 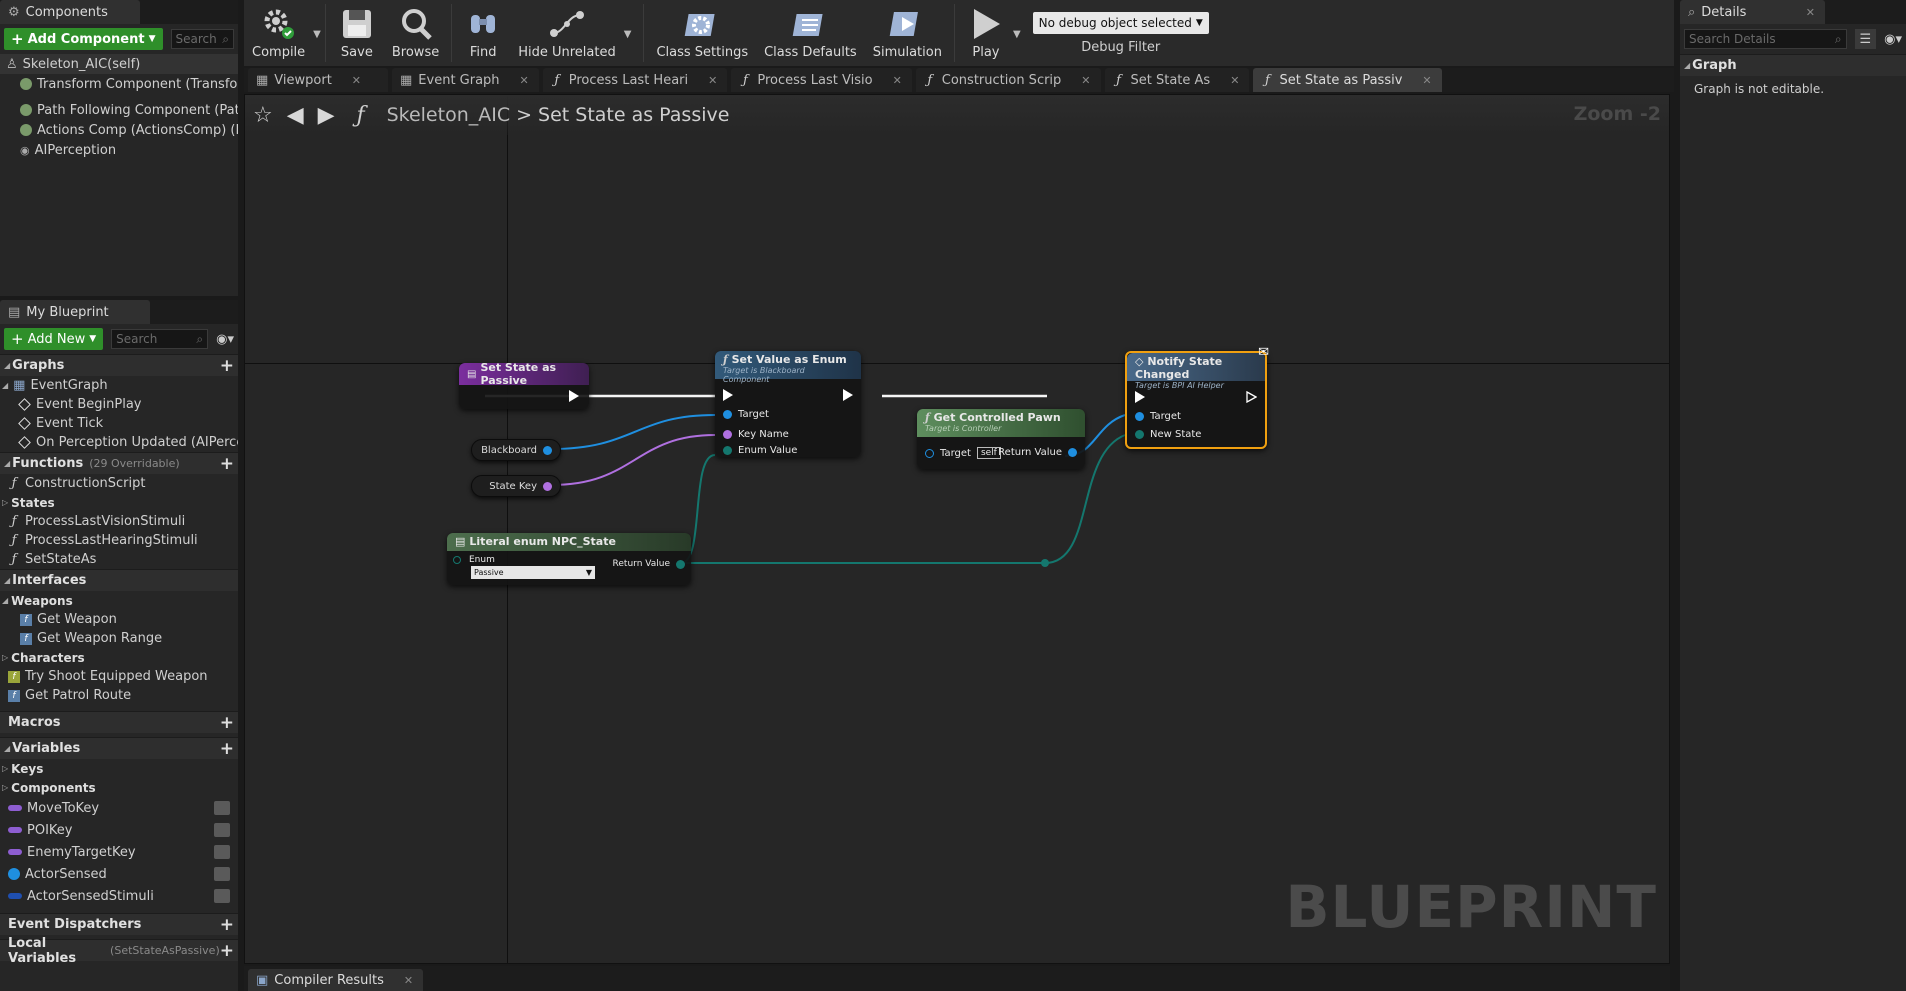 I want to click on component-item-actions-comp: Actions Comp (ActionsComp) (Inherited), so click(x=119, y=130).